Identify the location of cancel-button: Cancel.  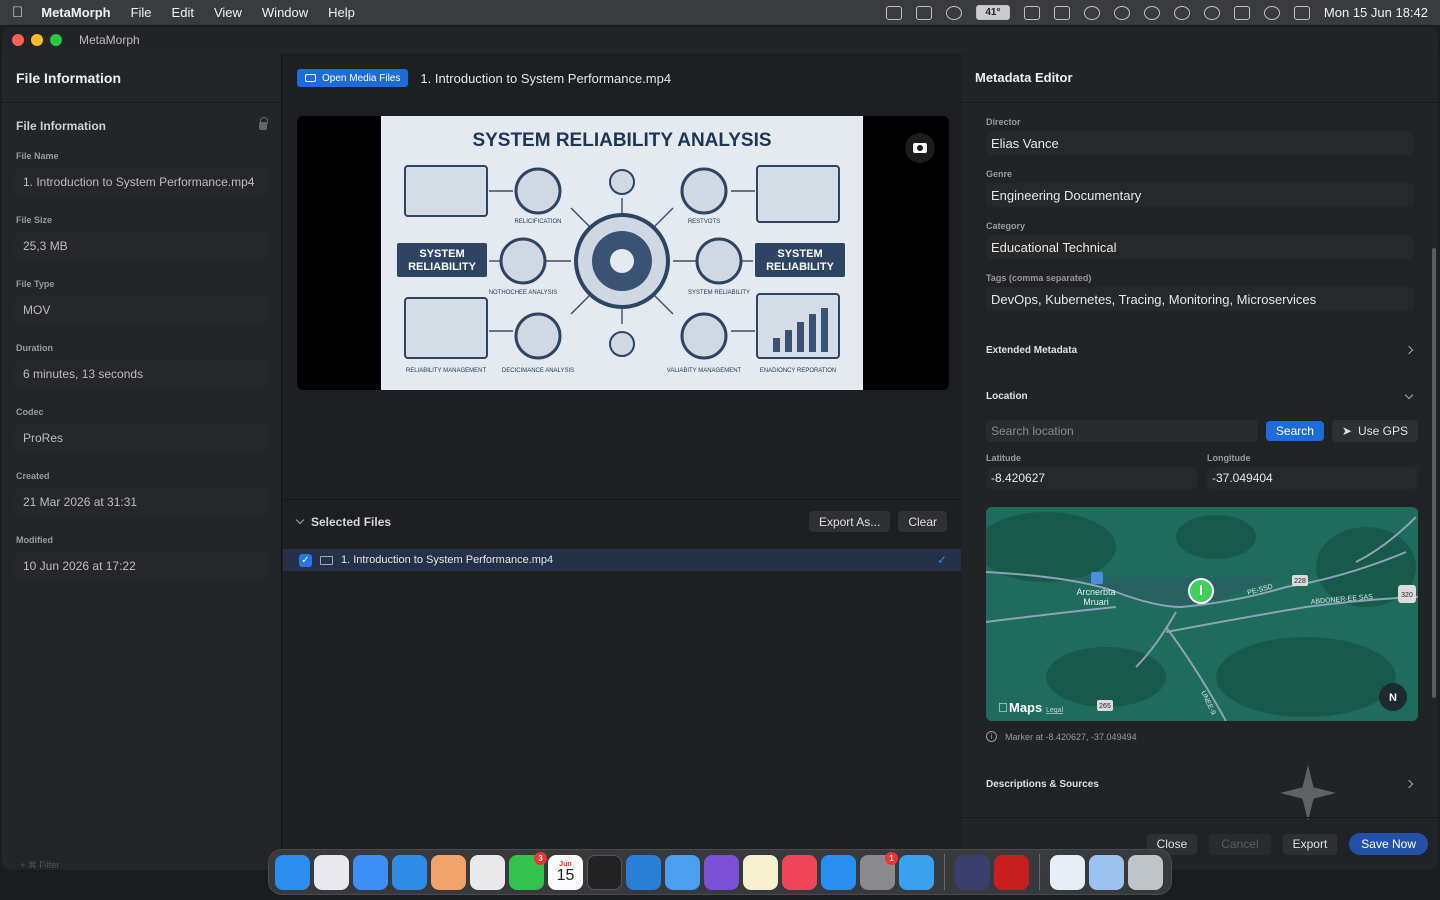
(1240, 844).